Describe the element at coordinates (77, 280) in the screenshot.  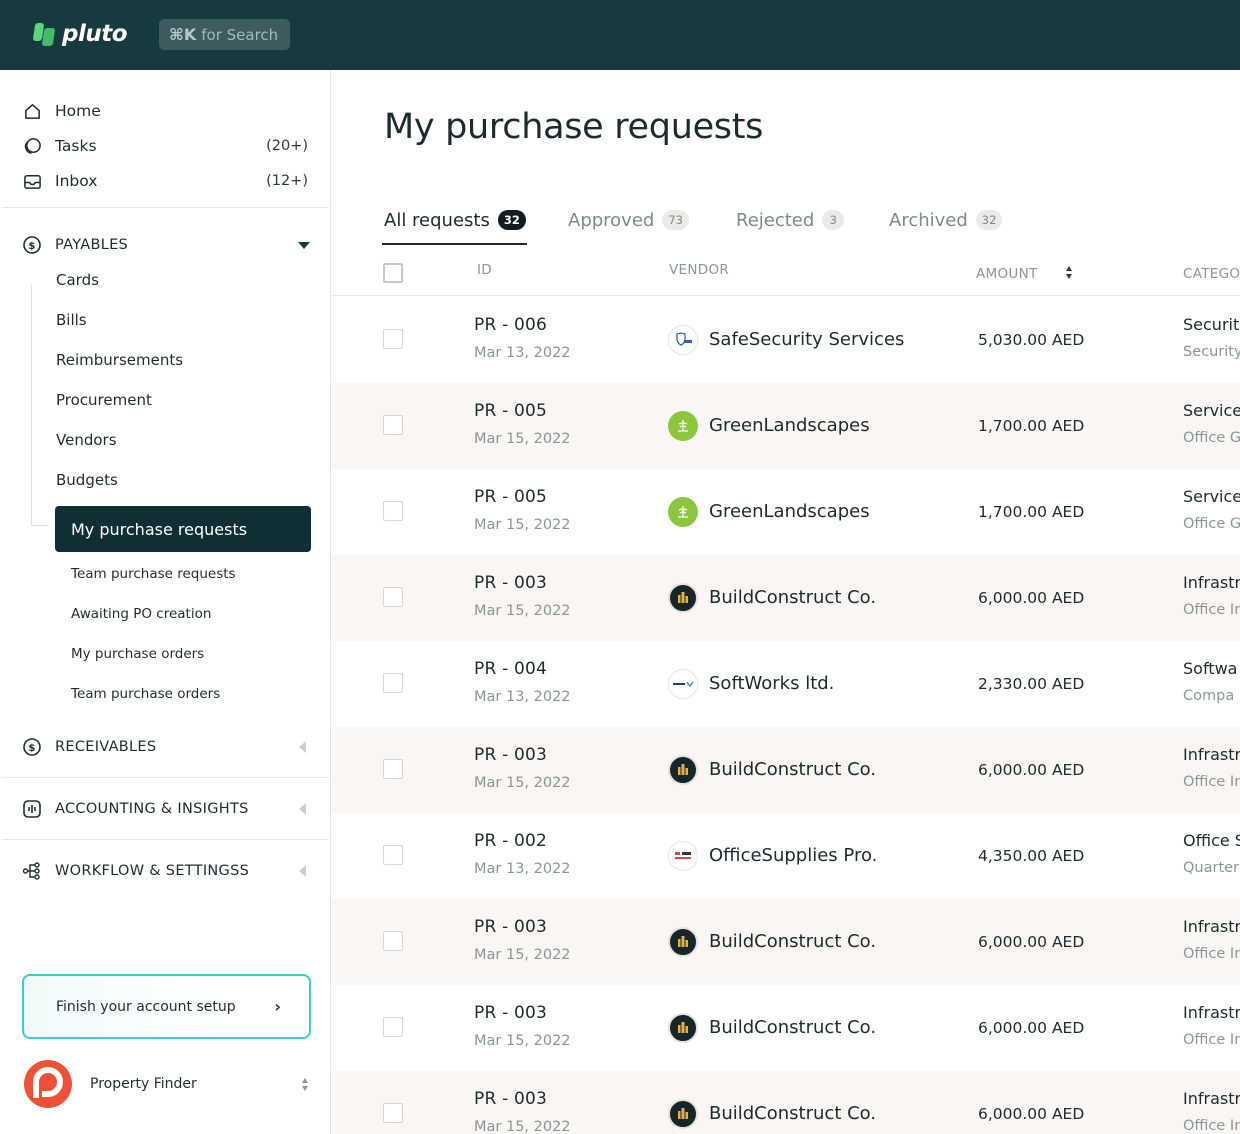
I see `sidebar-item-cards: Cards` at that location.